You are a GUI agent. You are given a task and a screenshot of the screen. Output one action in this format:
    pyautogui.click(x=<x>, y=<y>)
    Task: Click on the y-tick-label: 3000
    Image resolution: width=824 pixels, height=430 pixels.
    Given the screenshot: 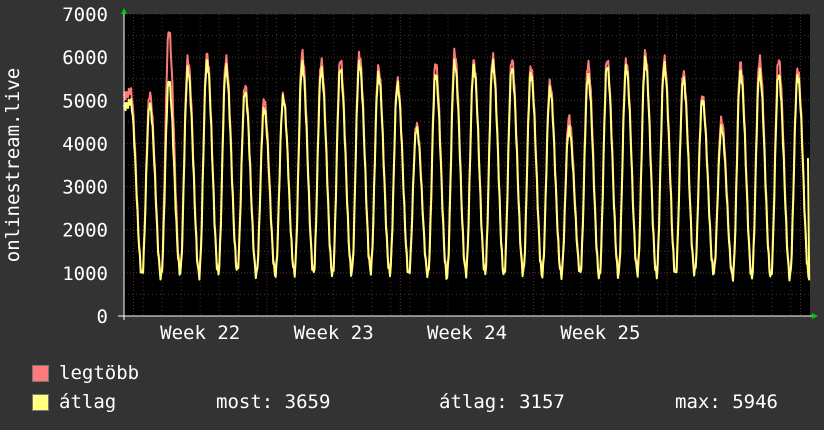 What is the action you would take?
    pyautogui.click(x=85, y=188)
    